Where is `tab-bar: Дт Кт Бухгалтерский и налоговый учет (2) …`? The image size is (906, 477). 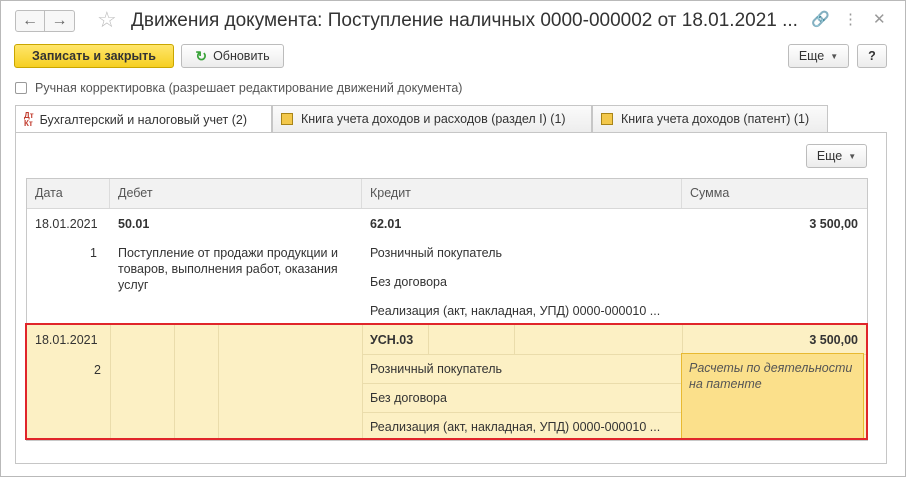
tab-bar: Дт Кт Бухгалтерский и налоговый учет (2) … is located at coordinates (455, 119).